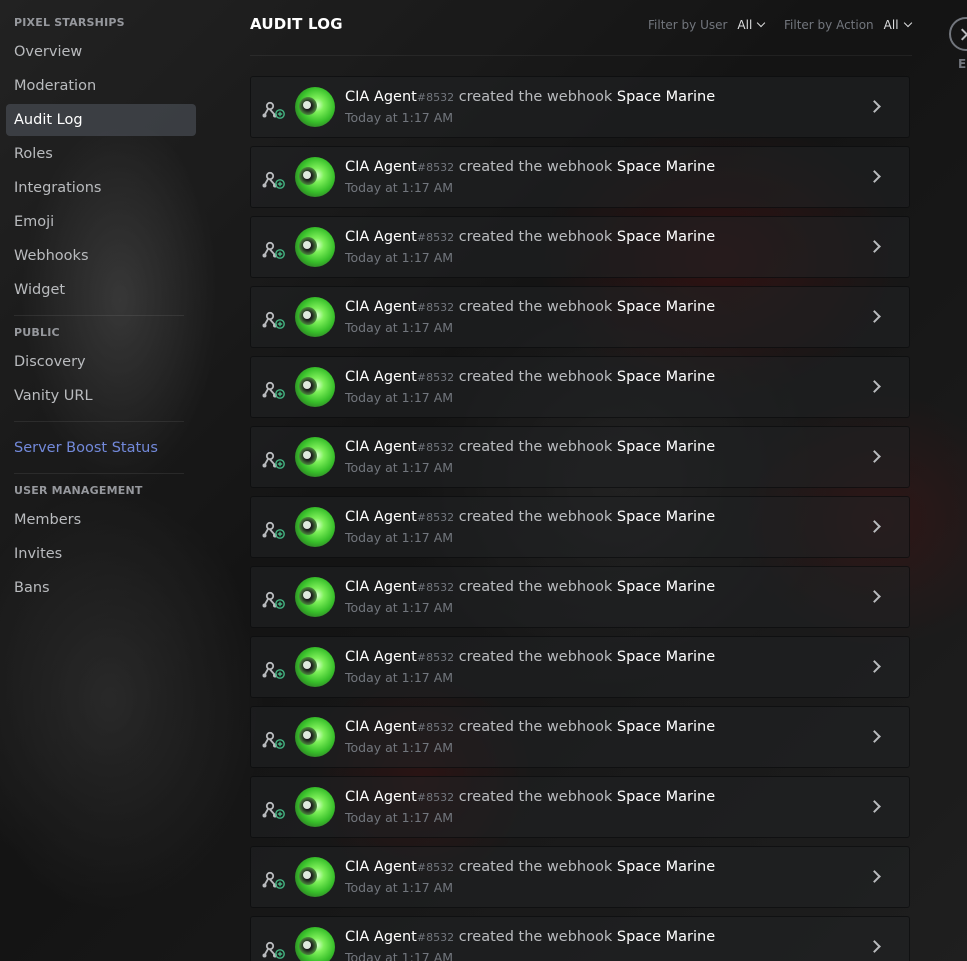 This screenshot has width=967, height=961. I want to click on chevron-down-icon, so click(907, 23).